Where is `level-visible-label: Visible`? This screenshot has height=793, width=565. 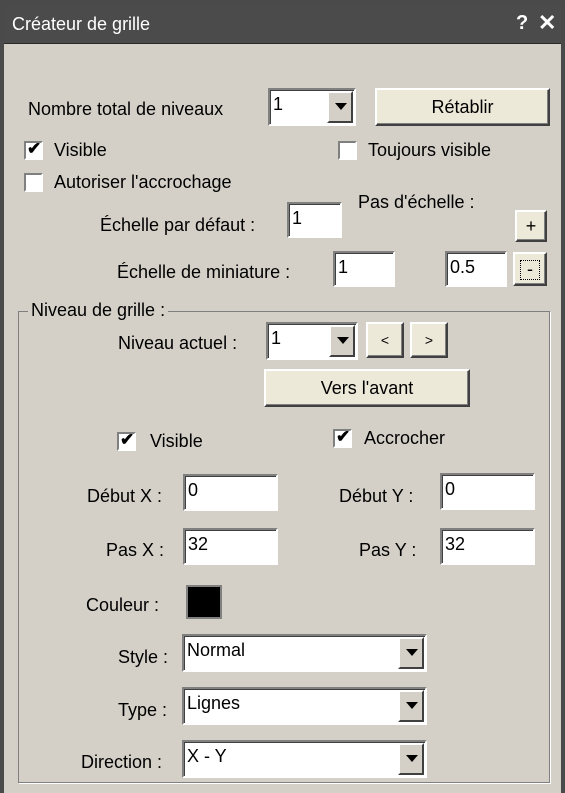 level-visible-label: Visible is located at coordinates (176, 441).